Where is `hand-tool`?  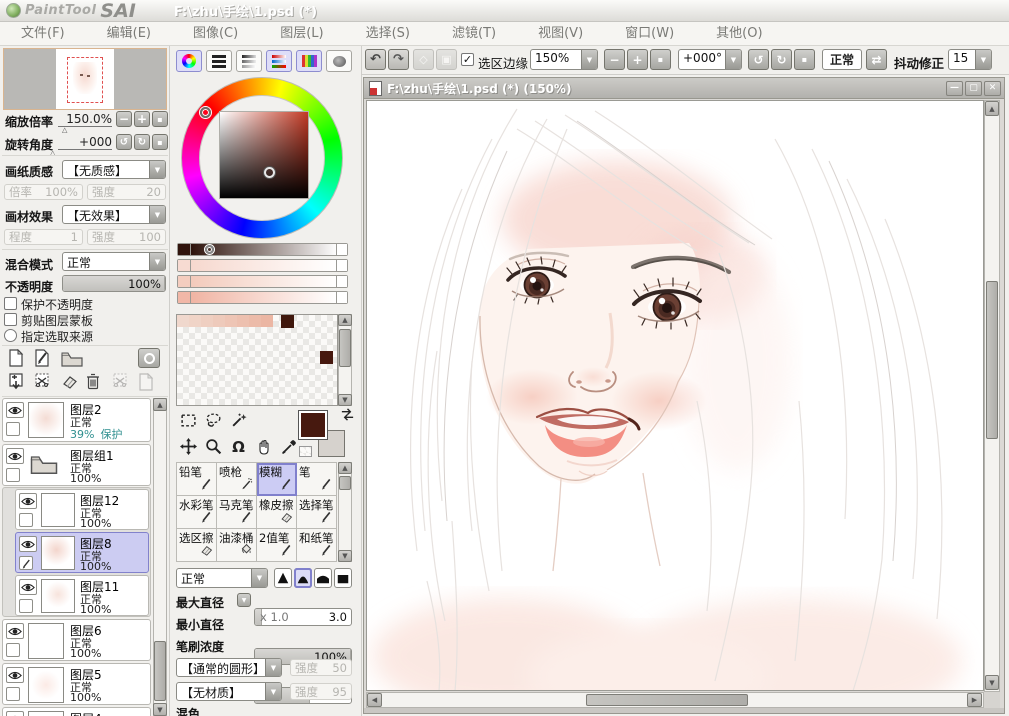 hand-tool is located at coordinates (263, 446).